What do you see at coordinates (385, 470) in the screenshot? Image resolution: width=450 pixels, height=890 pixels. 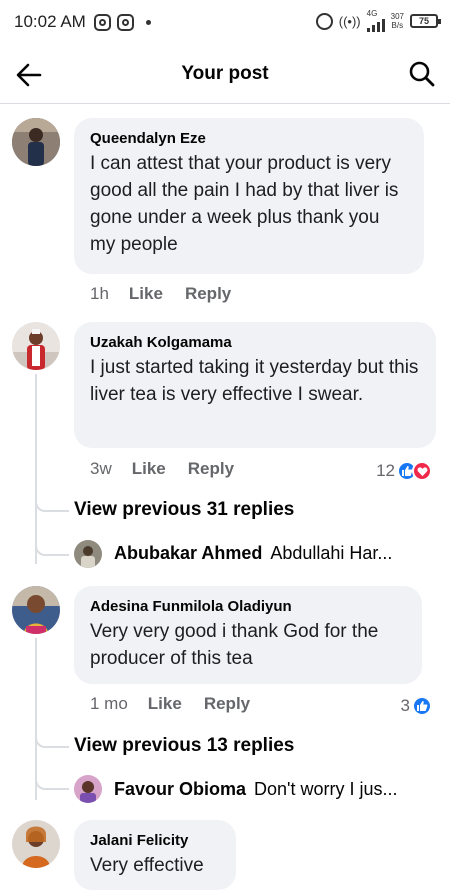 I see `reaction-count: 12` at bounding box center [385, 470].